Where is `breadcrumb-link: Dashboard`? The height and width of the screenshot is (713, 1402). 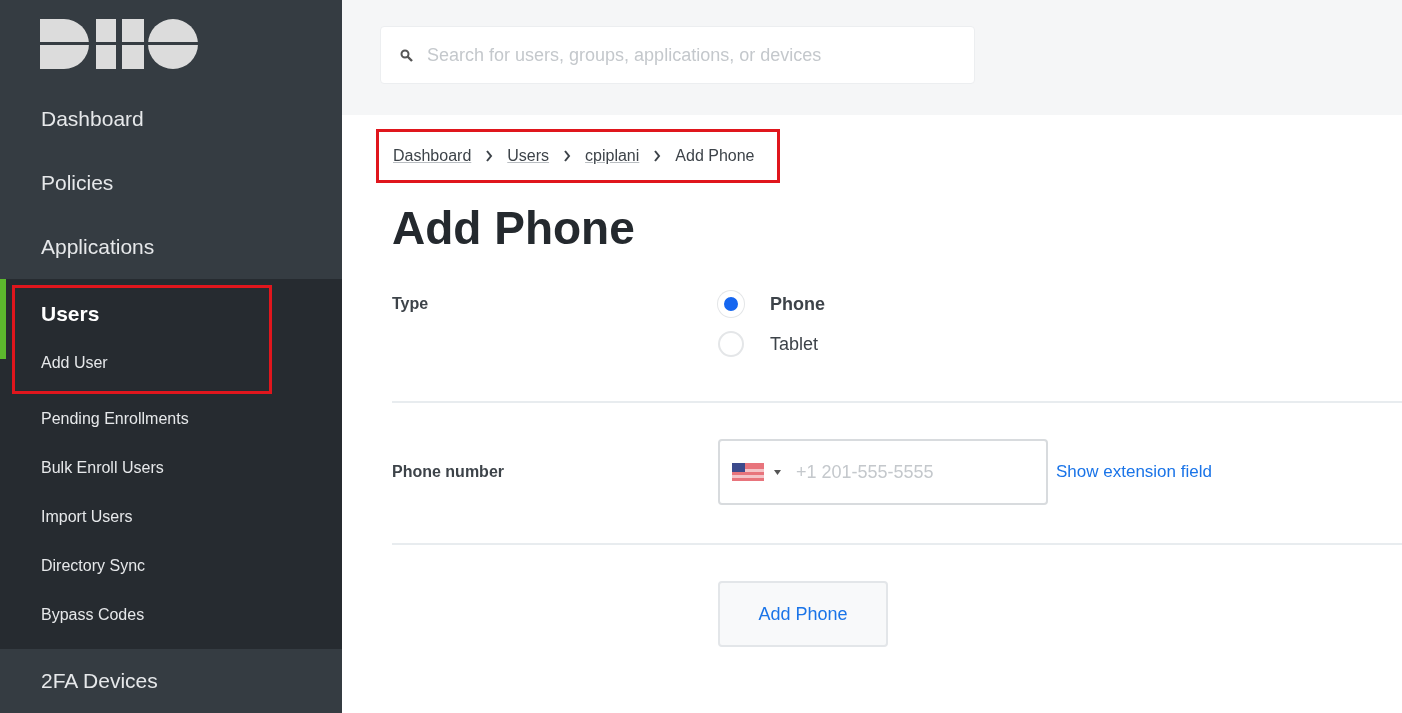 breadcrumb-link: Dashboard is located at coordinates (432, 156).